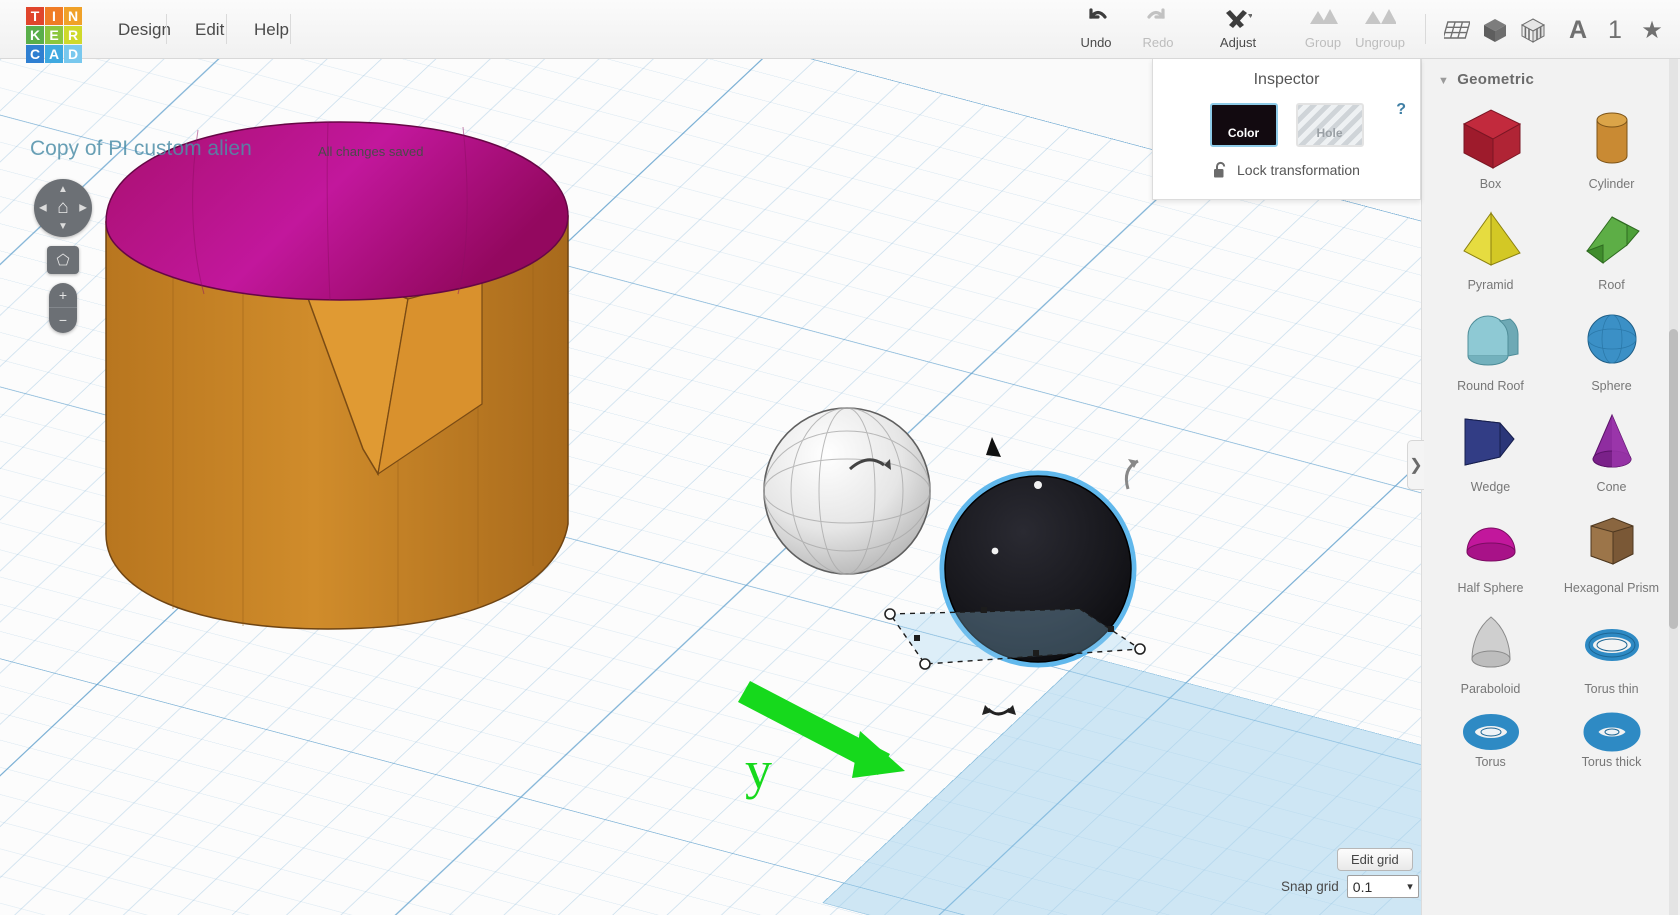 Image resolution: width=1680 pixels, height=915 pixels. Describe the element at coordinates (1611, 588) in the screenshot. I see `shape-label: Hexagonal Prism` at that location.